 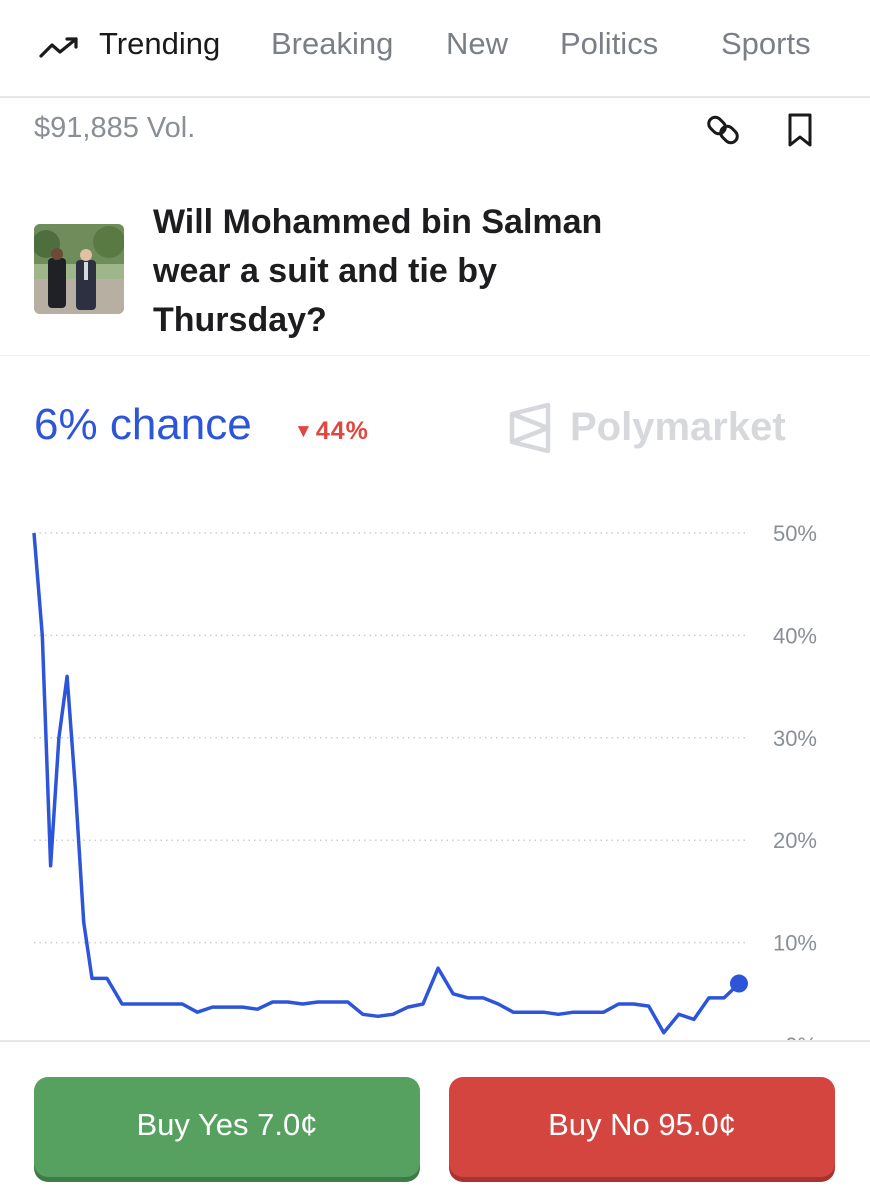 I want to click on y-tick-label: 50%, so click(x=795, y=533).